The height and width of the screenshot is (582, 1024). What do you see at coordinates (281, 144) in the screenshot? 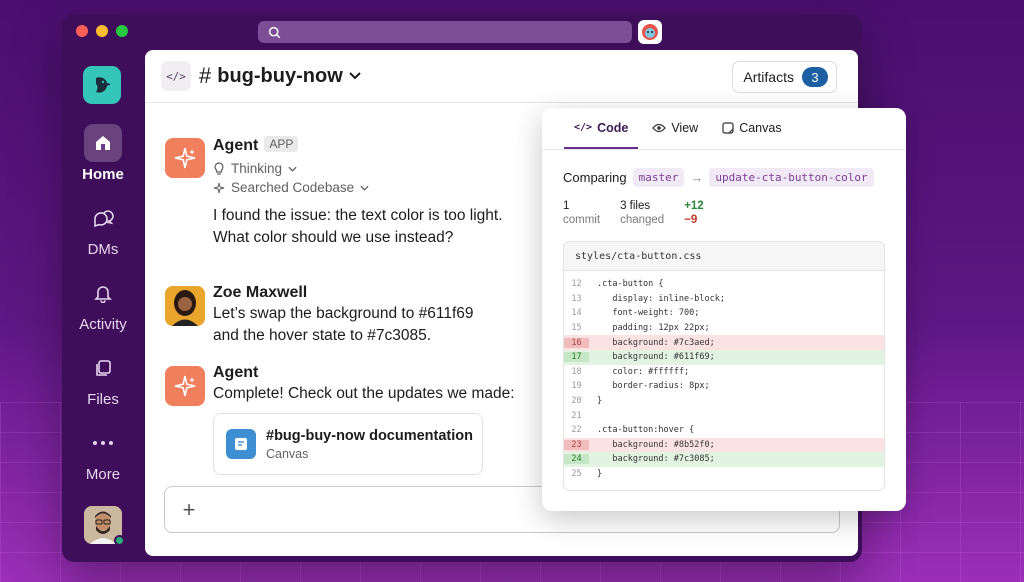
I see `app-tag: APP` at bounding box center [281, 144].